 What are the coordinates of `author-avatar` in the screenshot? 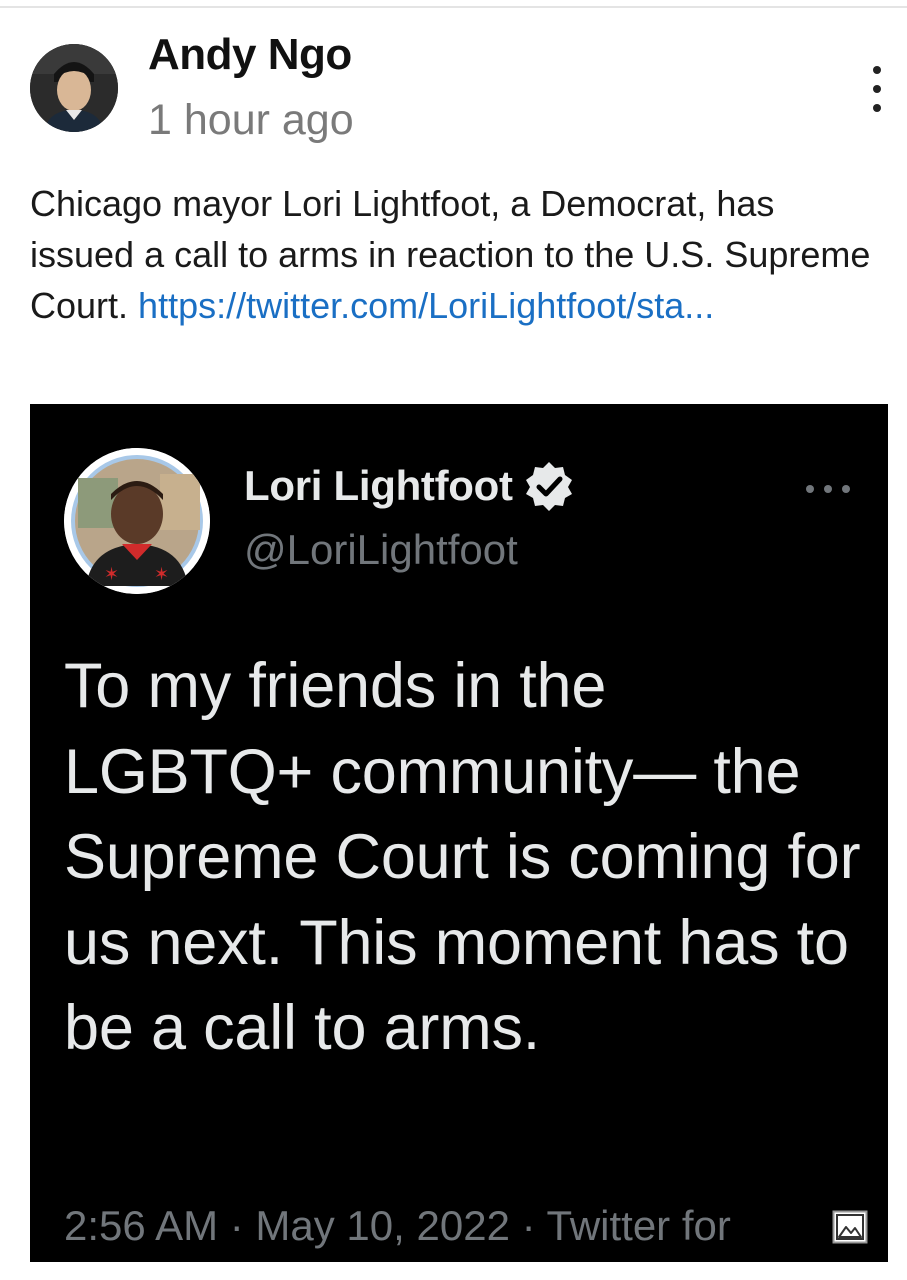 It's located at (74, 88).